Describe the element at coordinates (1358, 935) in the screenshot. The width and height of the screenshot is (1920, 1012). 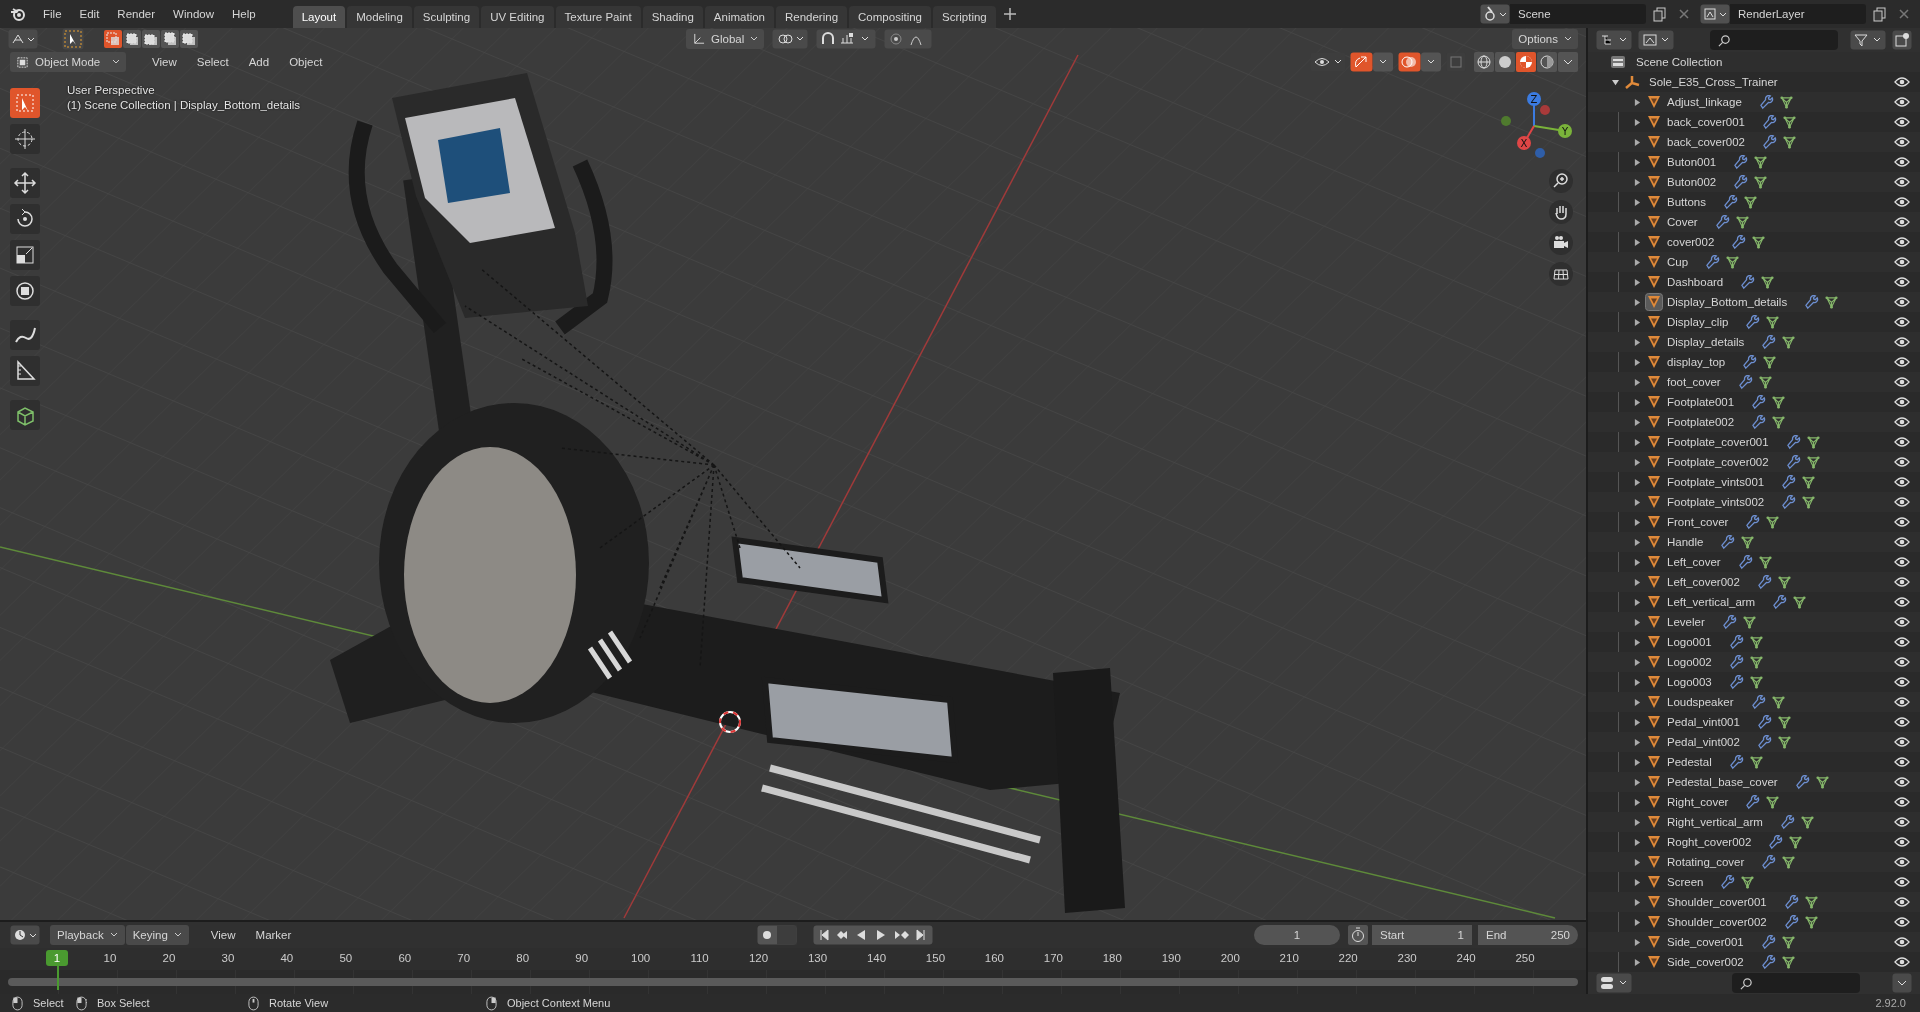
I see `stopwatch-icon` at that location.